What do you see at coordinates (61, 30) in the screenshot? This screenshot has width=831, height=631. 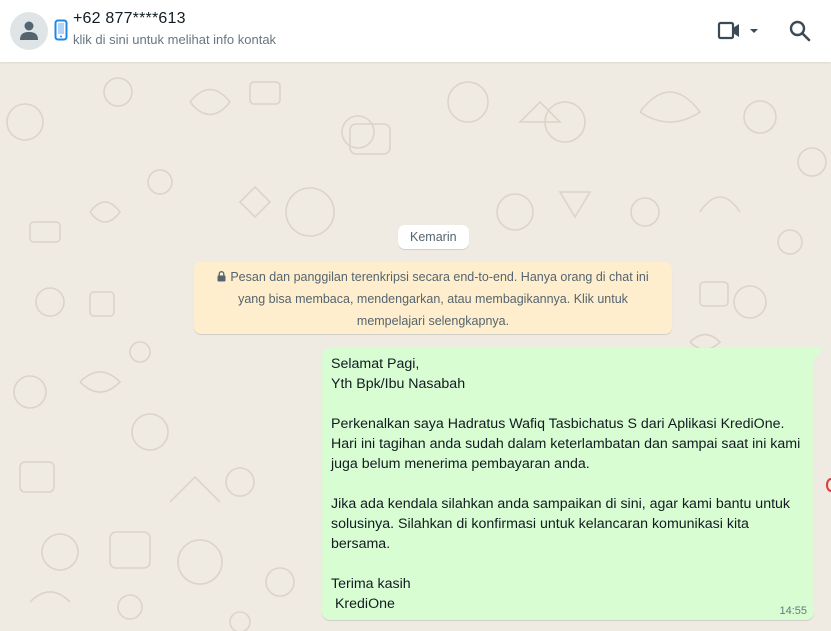 I see `mobile-phone-icon` at bounding box center [61, 30].